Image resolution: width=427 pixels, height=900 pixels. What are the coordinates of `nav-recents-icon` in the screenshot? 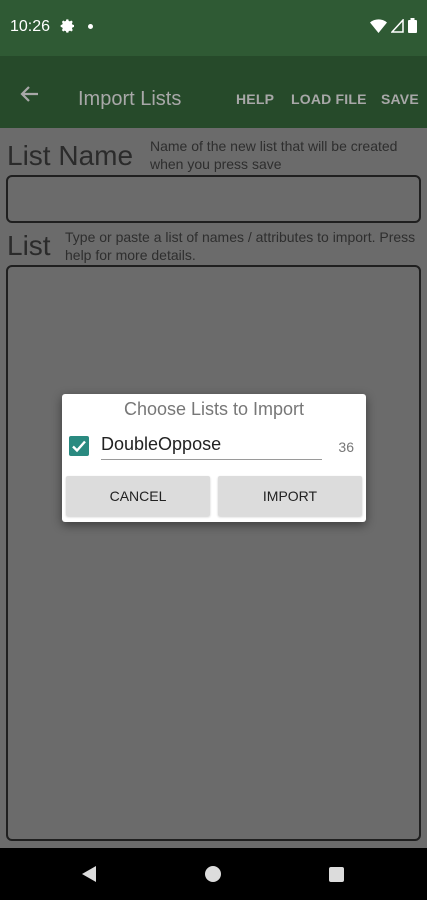 It's located at (336, 874).